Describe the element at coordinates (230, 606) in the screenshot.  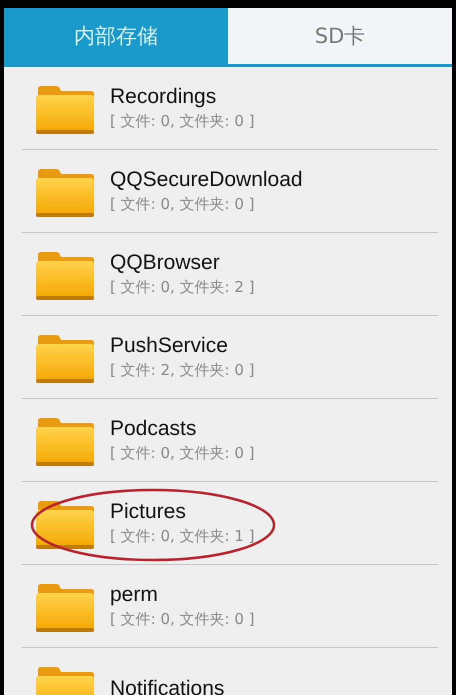
I see `folder-item: perm [ 文件: 0, 文件夹: 0 ]` at that location.